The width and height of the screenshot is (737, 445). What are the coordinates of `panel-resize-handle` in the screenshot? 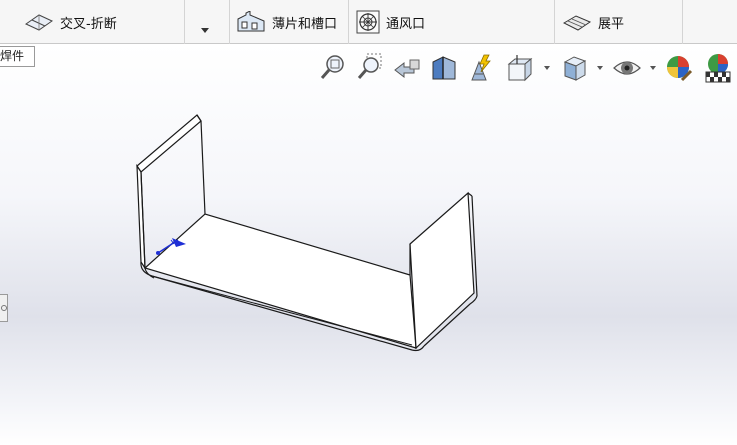 It's located at (4, 308).